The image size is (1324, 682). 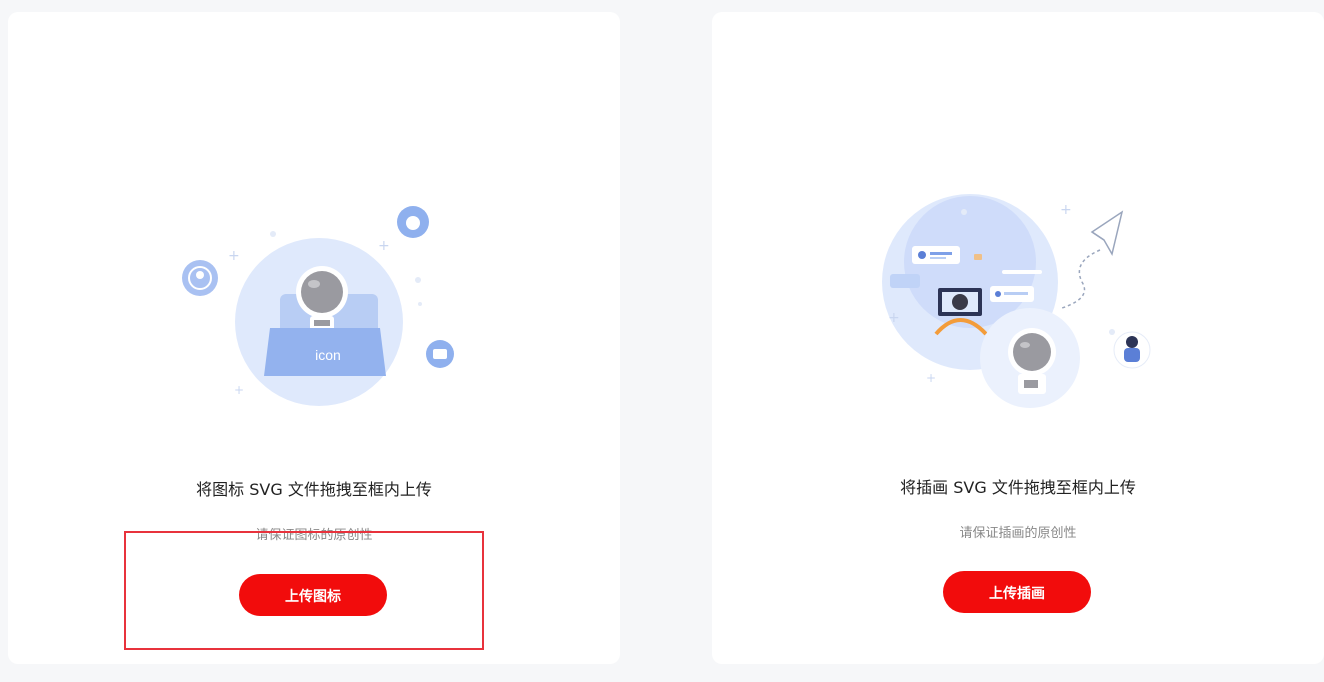 I want to click on user-circle-icon, so click(x=200, y=278).